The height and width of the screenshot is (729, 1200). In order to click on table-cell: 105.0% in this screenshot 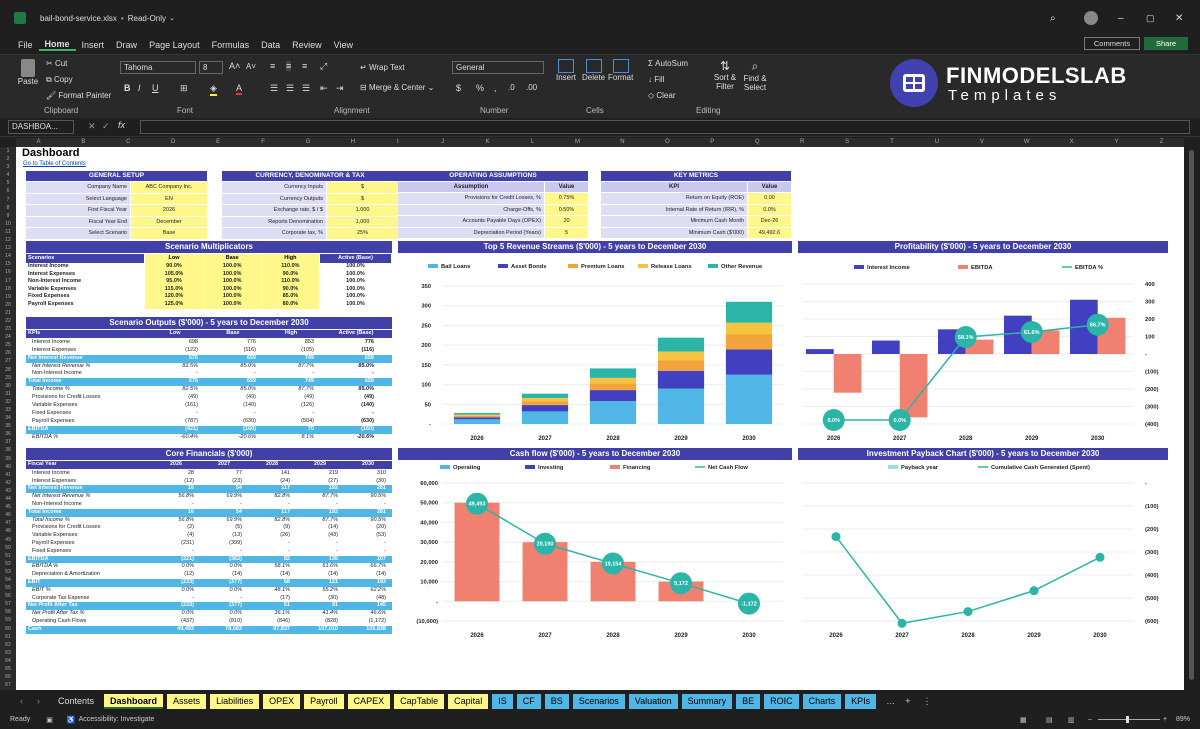, I will do `click(174, 274)`.